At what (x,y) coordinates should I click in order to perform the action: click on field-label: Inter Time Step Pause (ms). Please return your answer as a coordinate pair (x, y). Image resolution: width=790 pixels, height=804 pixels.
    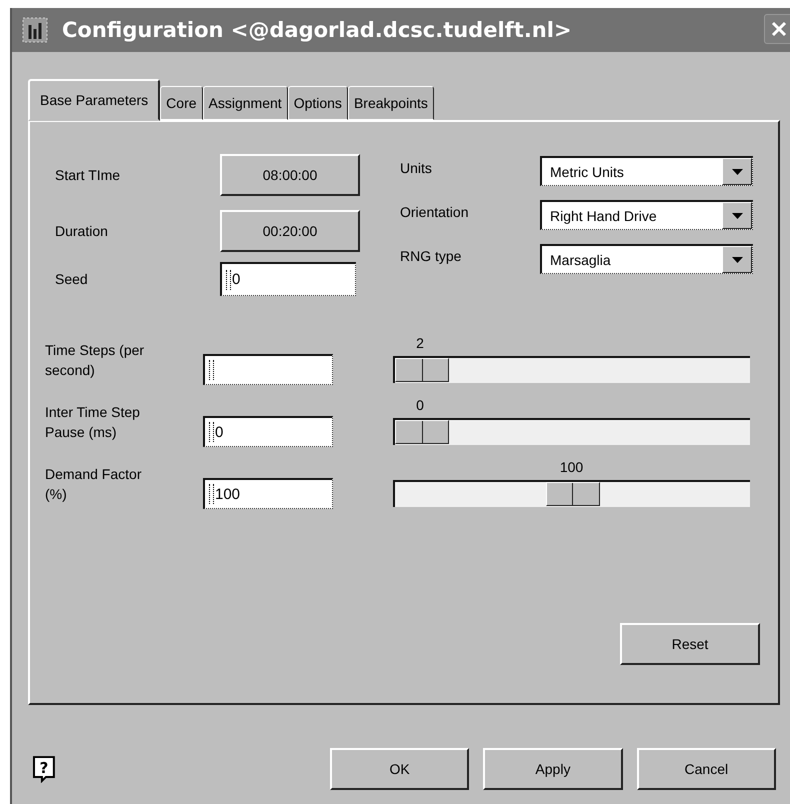
    Looking at the image, I should click on (93, 422).